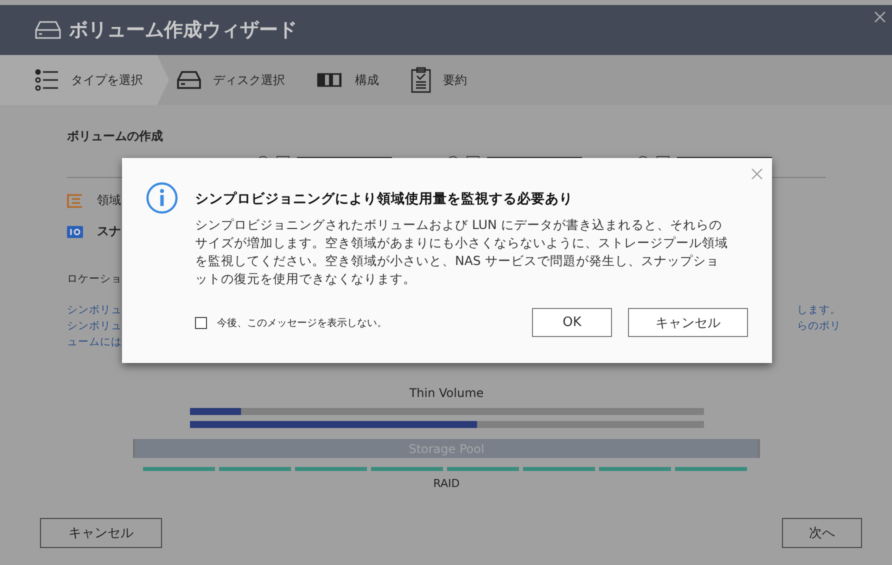 This screenshot has width=892, height=565. I want to click on bars-icon, so click(75, 201).